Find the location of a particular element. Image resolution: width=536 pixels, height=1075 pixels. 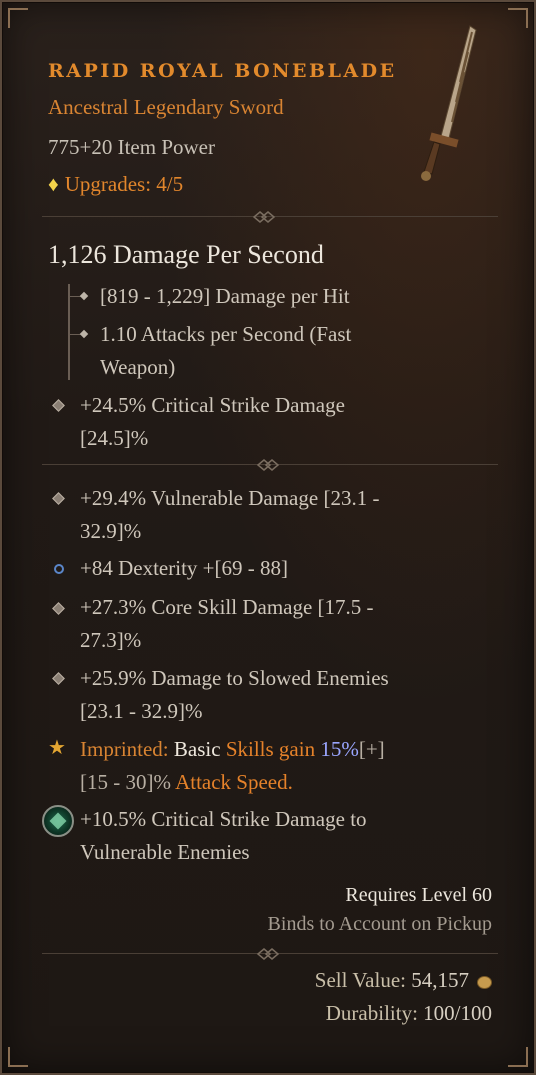

imprinted-label: Imprinted: is located at coordinates (127, 749).